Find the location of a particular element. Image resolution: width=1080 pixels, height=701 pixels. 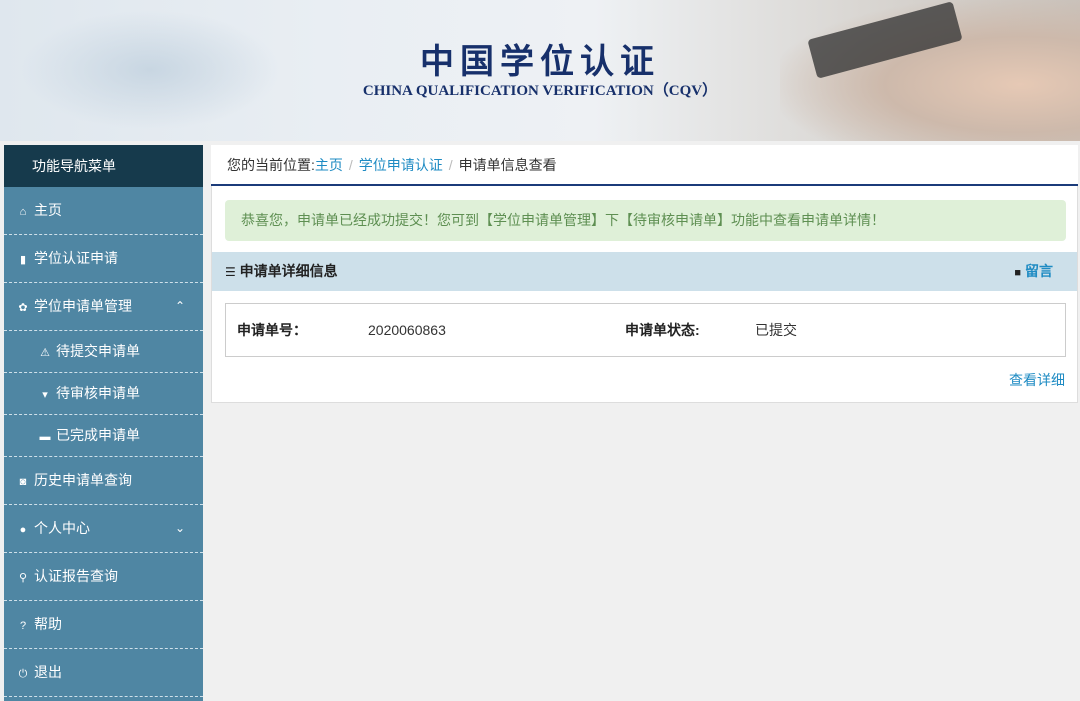

sidebar-item: ⚲ 认证报告查询 is located at coordinates (103, 577).